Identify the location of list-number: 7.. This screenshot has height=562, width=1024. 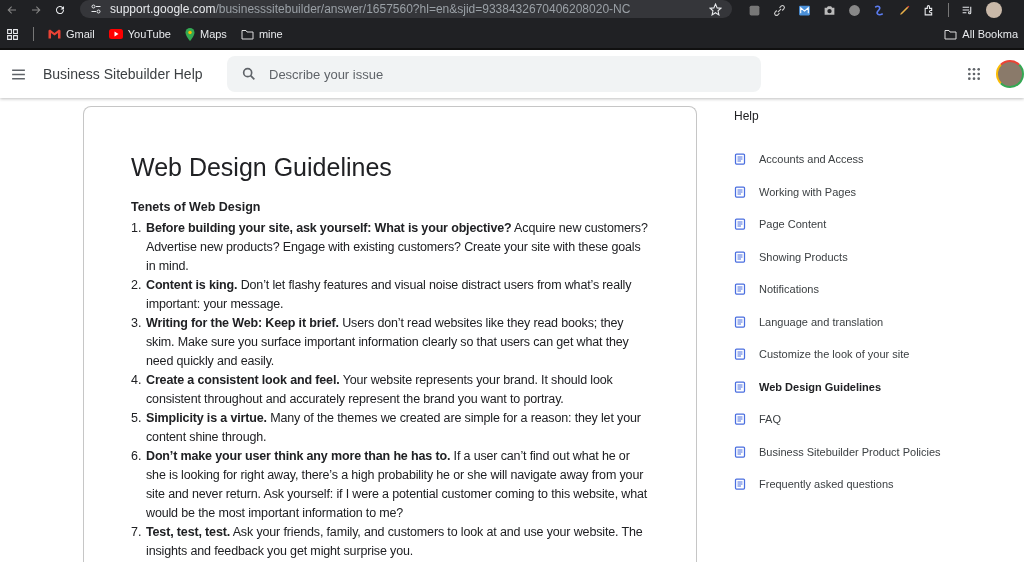
(137, 532).